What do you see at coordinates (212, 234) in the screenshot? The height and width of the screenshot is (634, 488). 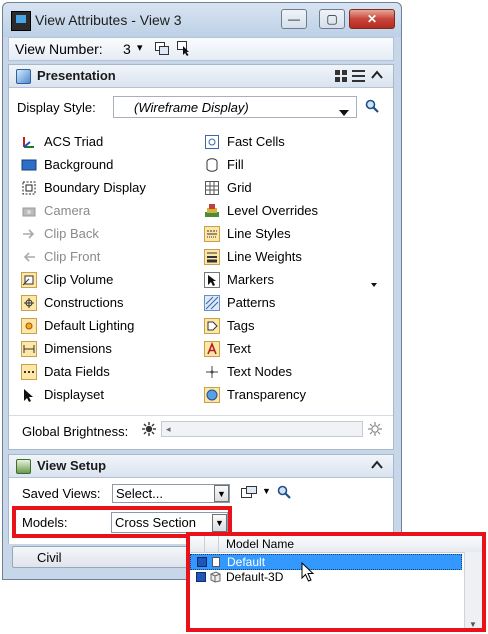 I see `line-styles-icon` at bounding box center [212, 234].